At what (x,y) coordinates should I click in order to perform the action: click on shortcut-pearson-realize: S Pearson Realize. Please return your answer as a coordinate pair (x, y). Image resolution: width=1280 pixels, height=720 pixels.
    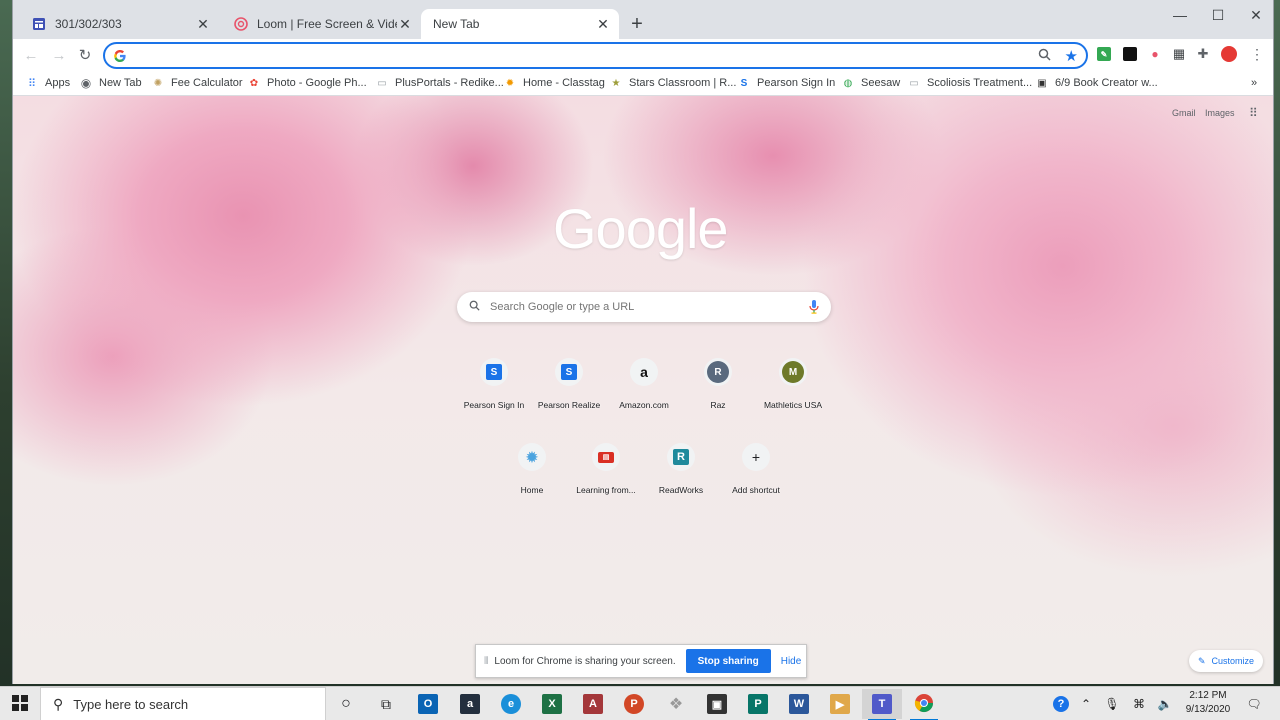
    Looking at the image, I should click on (569, 386).